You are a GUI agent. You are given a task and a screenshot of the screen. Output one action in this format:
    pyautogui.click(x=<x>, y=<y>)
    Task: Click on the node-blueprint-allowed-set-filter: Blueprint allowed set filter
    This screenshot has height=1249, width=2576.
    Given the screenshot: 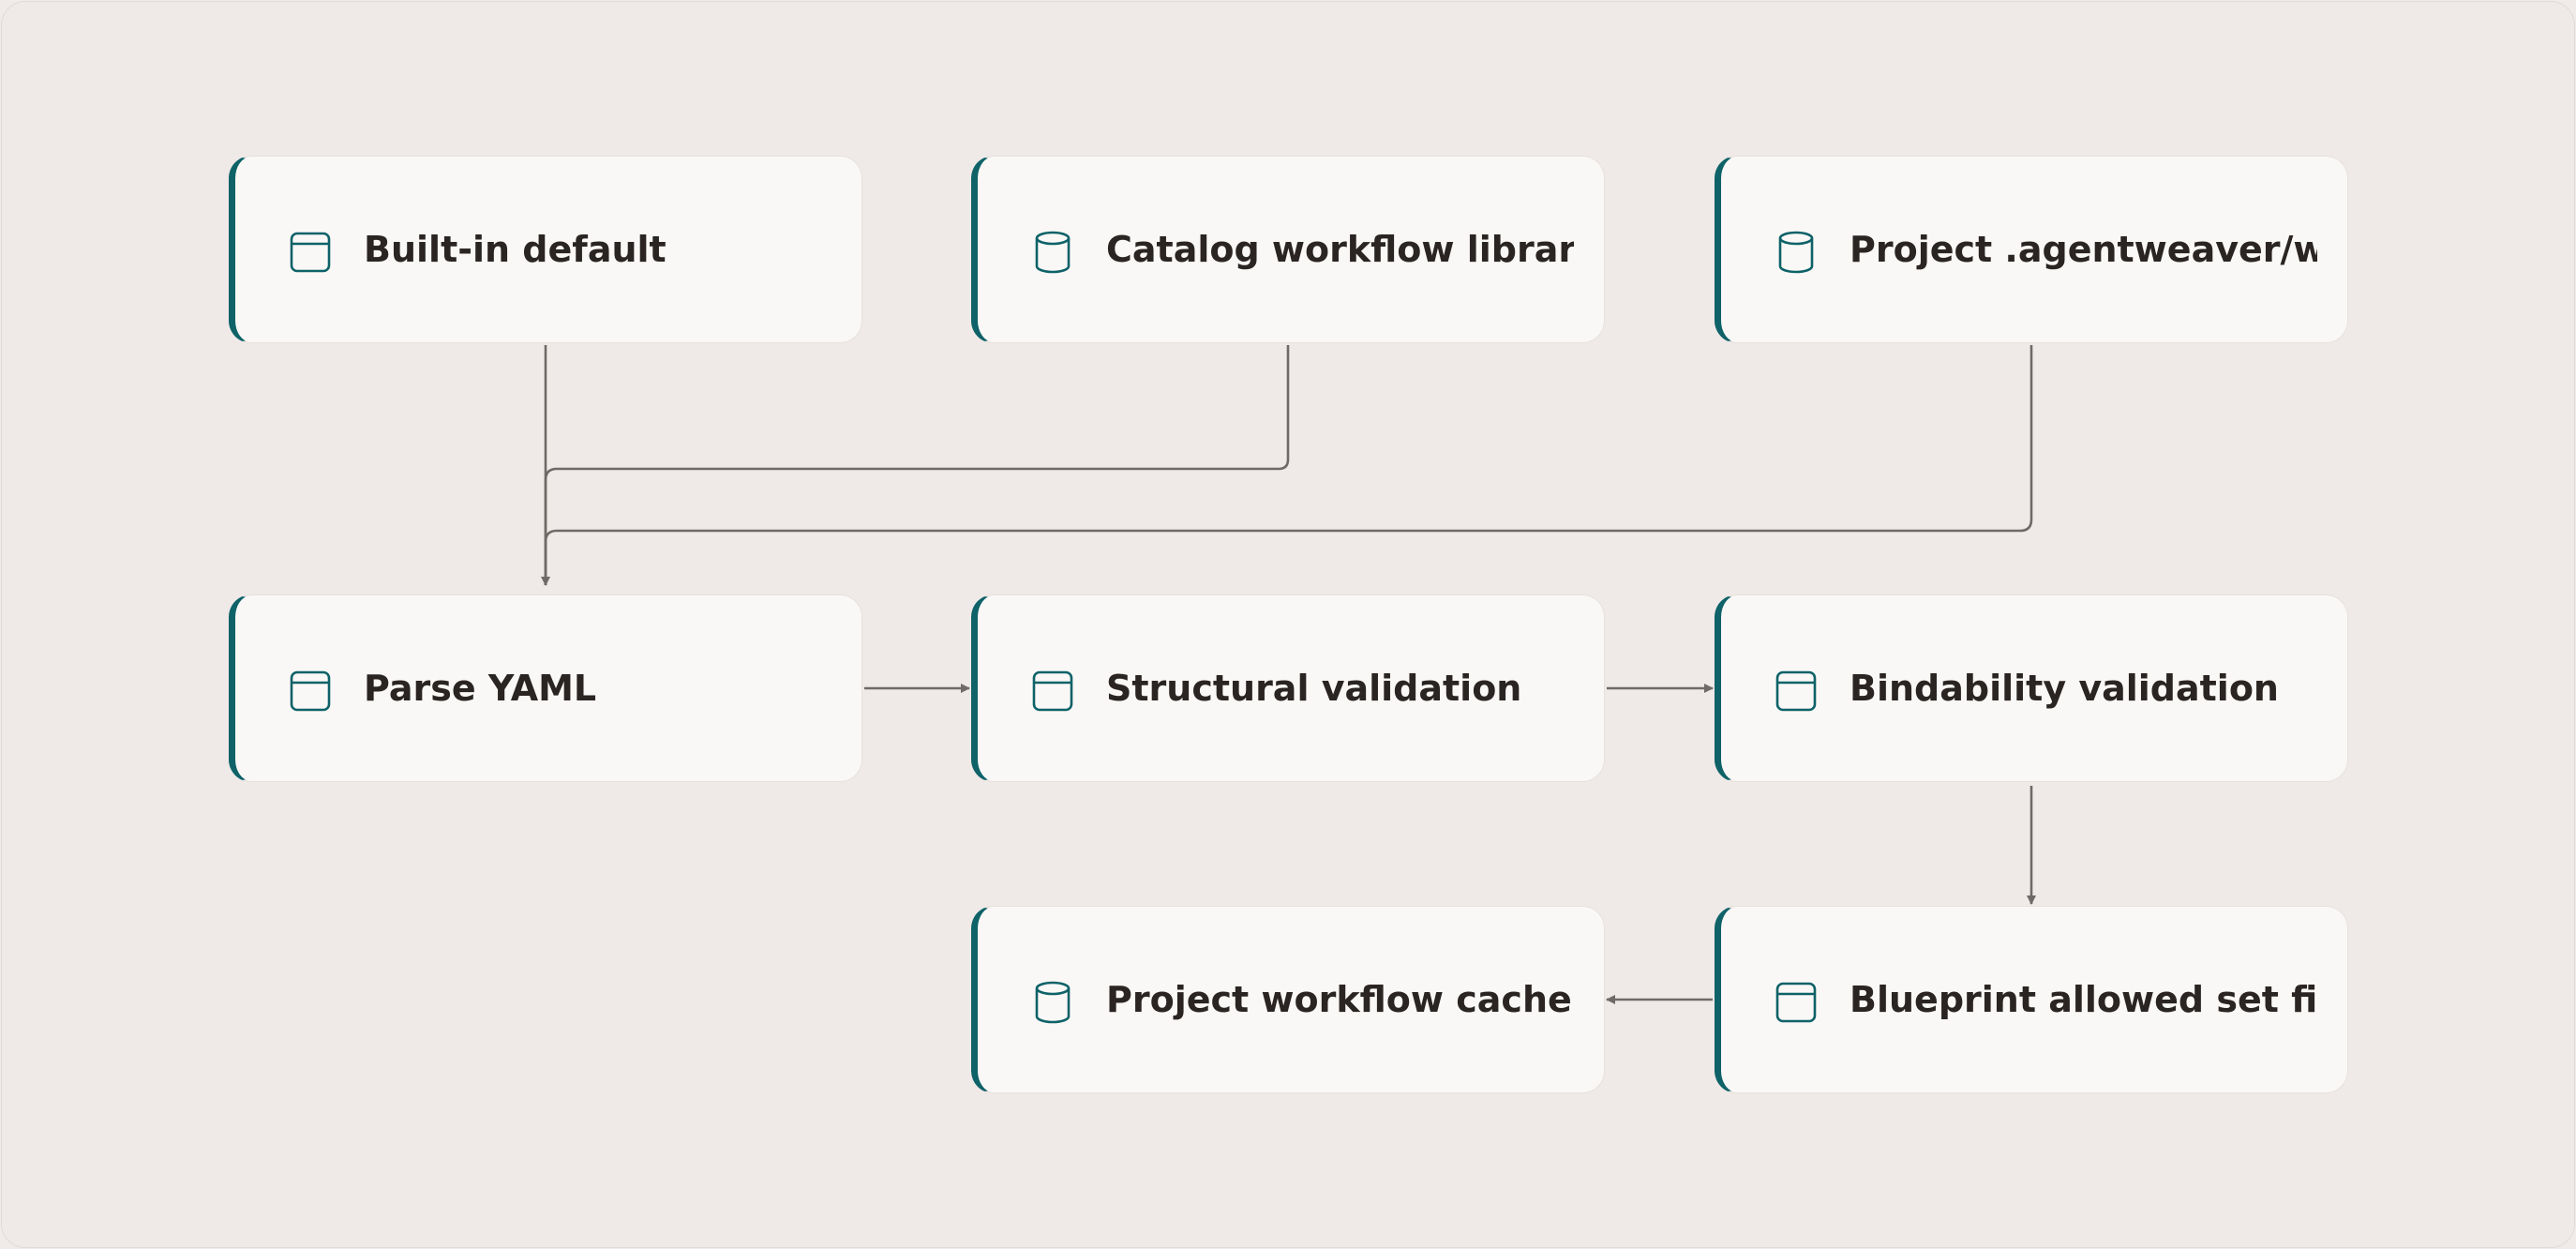 What is the action you would take?
    pyautogui.click(x=2032, y=1000)
    